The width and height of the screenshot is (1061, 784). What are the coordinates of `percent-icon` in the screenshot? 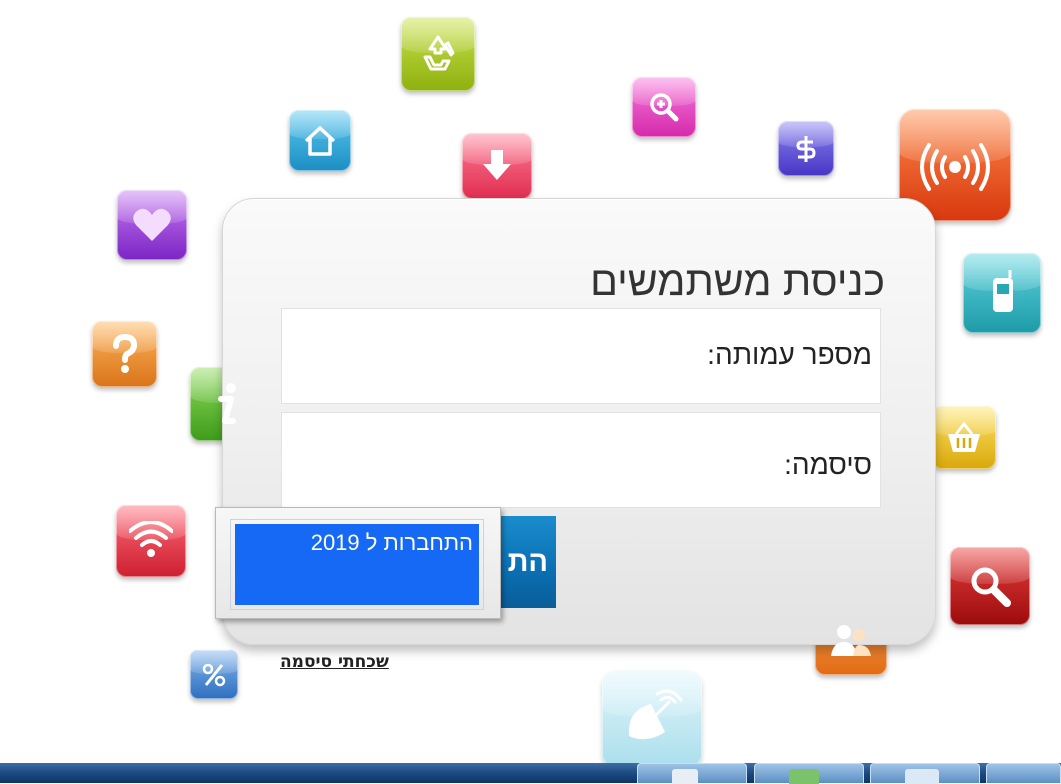 It's located at (214, 674).